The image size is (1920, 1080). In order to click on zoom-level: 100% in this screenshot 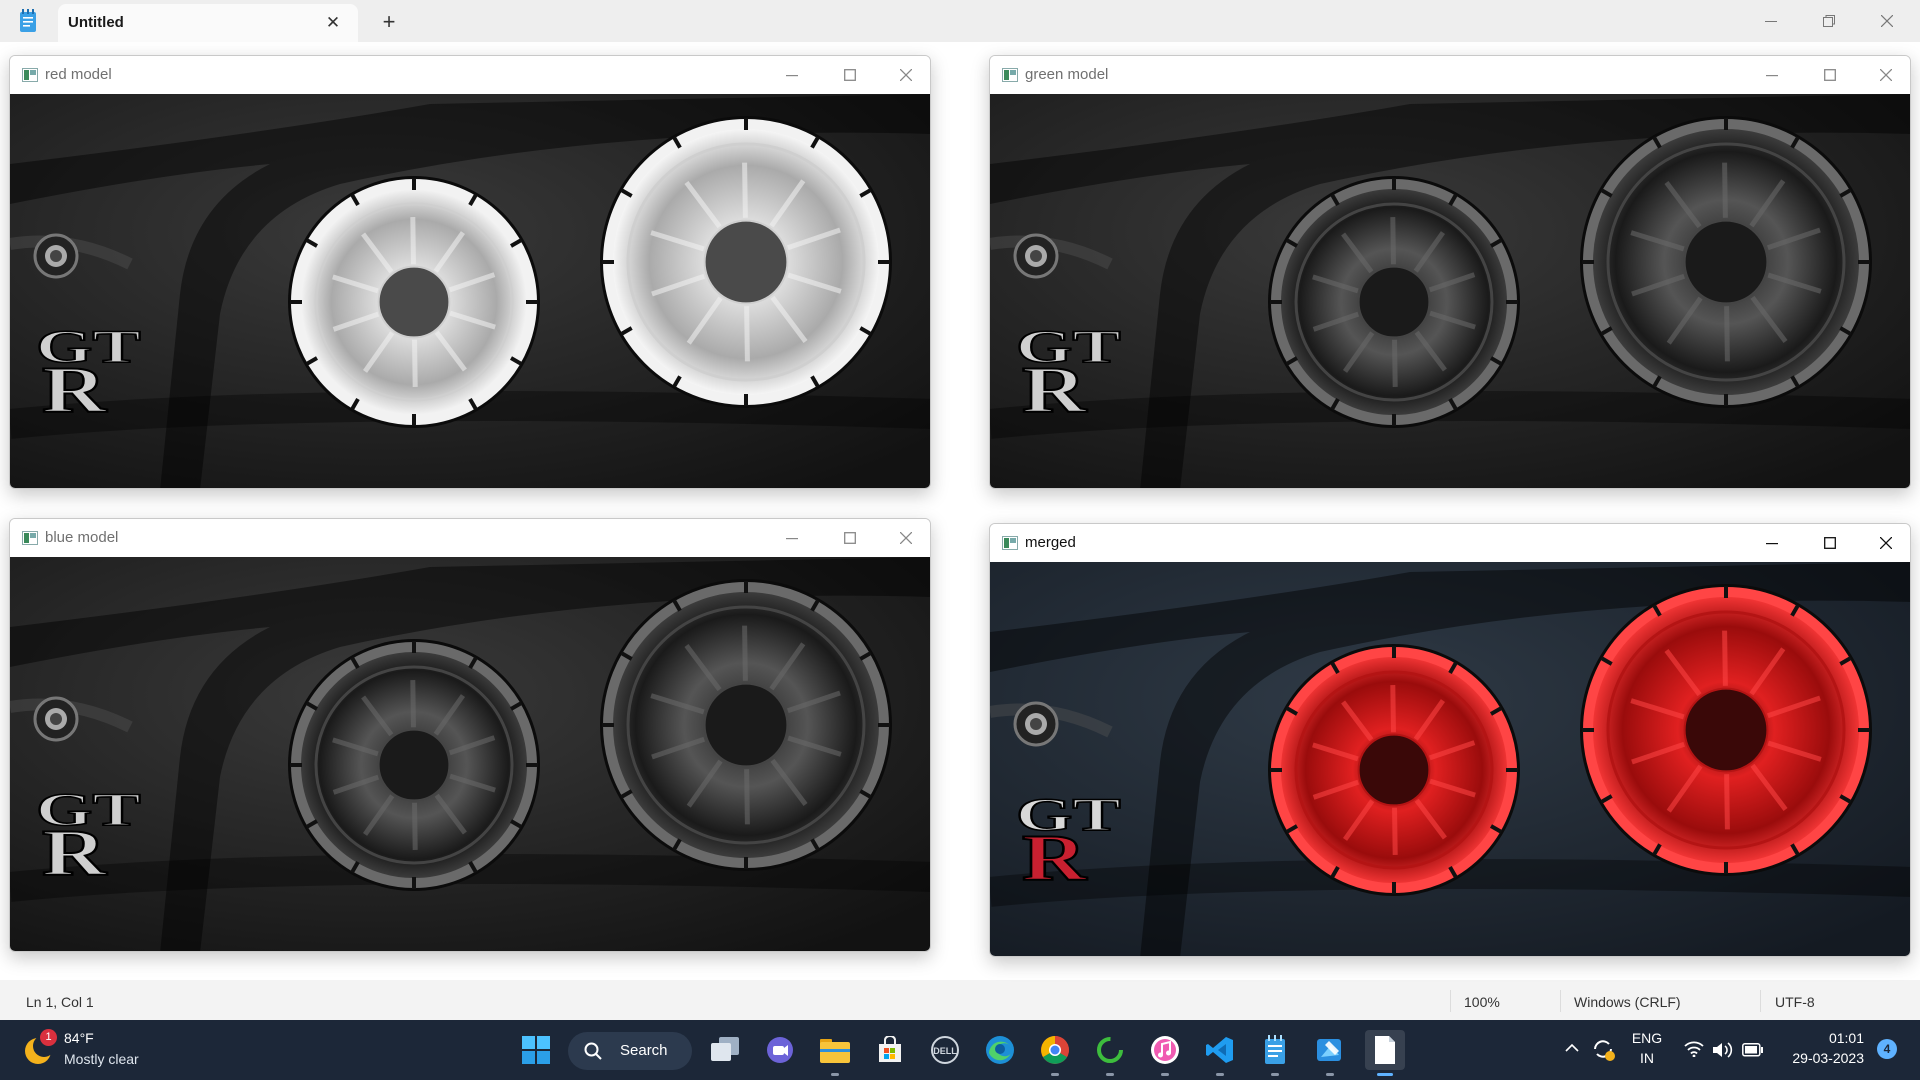, I will do `click(1482, 1002)`.